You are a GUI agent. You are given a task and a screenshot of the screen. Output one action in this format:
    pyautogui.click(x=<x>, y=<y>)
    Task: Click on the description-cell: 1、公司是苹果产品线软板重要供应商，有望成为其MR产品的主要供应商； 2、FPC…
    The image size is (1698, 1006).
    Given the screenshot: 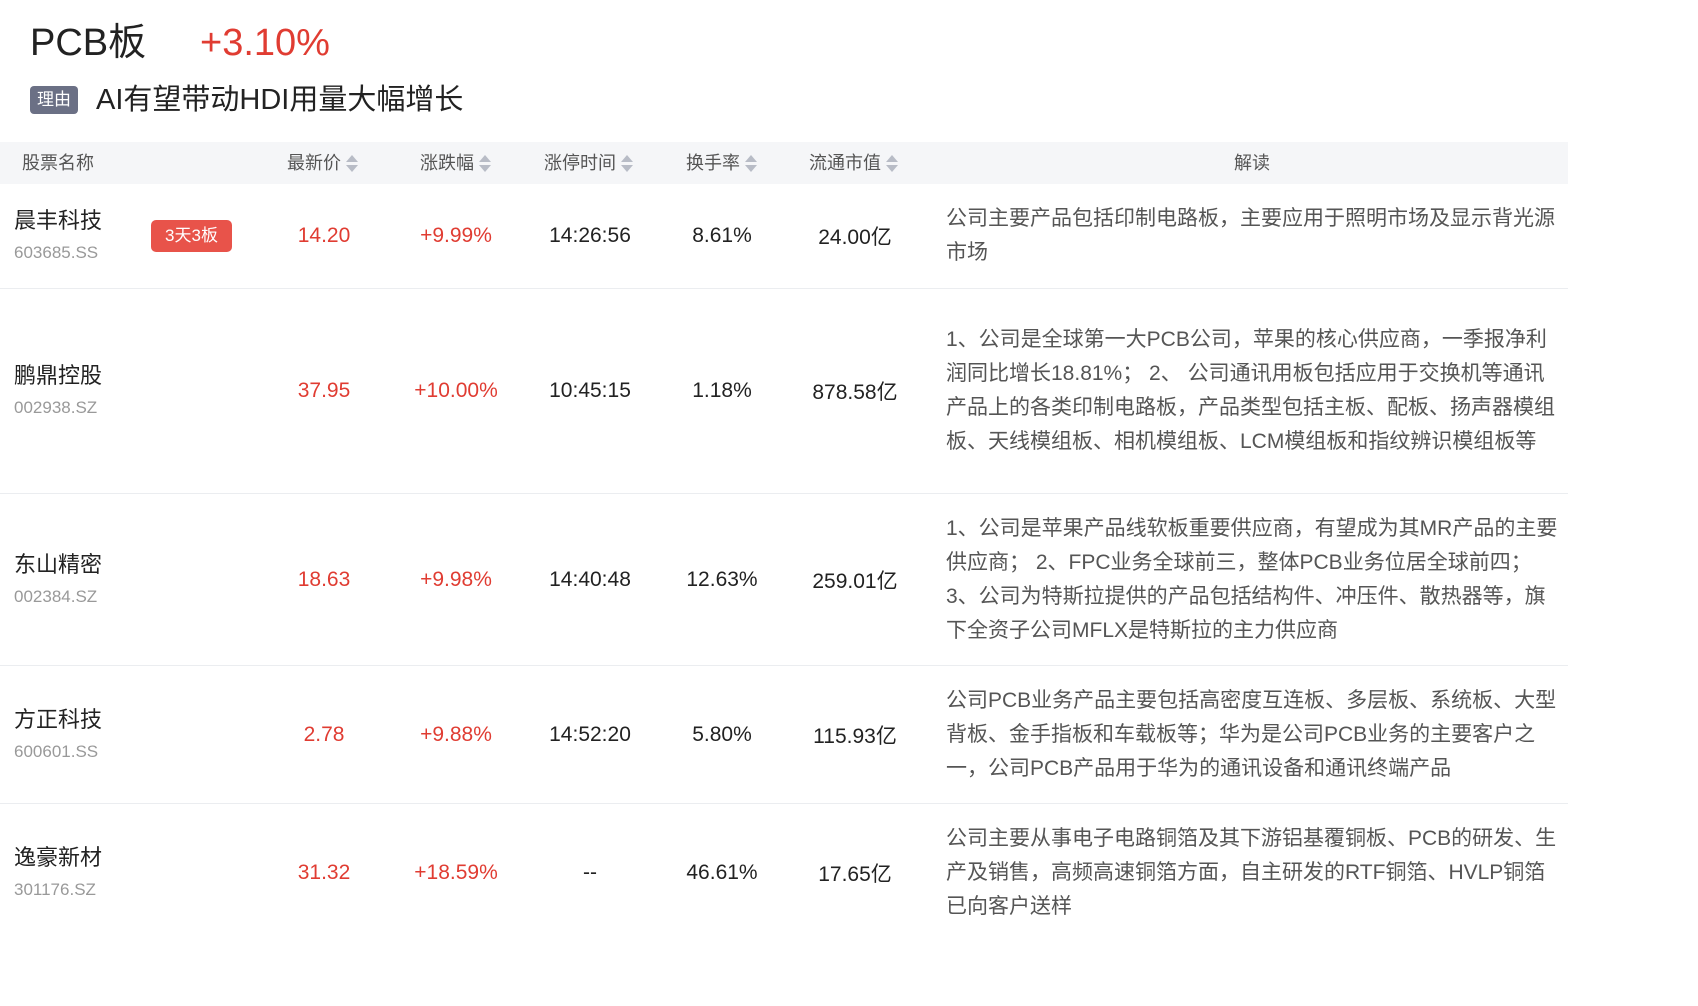 What is the action you would take?
    pyautogui.click(x=1252, y=579)
    